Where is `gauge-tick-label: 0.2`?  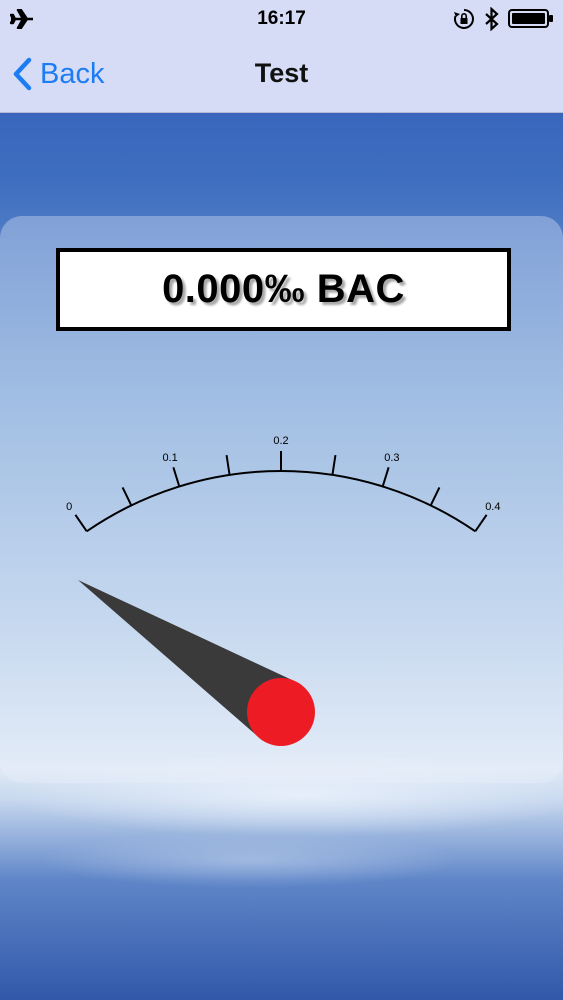 gauge-tick-label: 0.2 is located at coordinates (280, 441).